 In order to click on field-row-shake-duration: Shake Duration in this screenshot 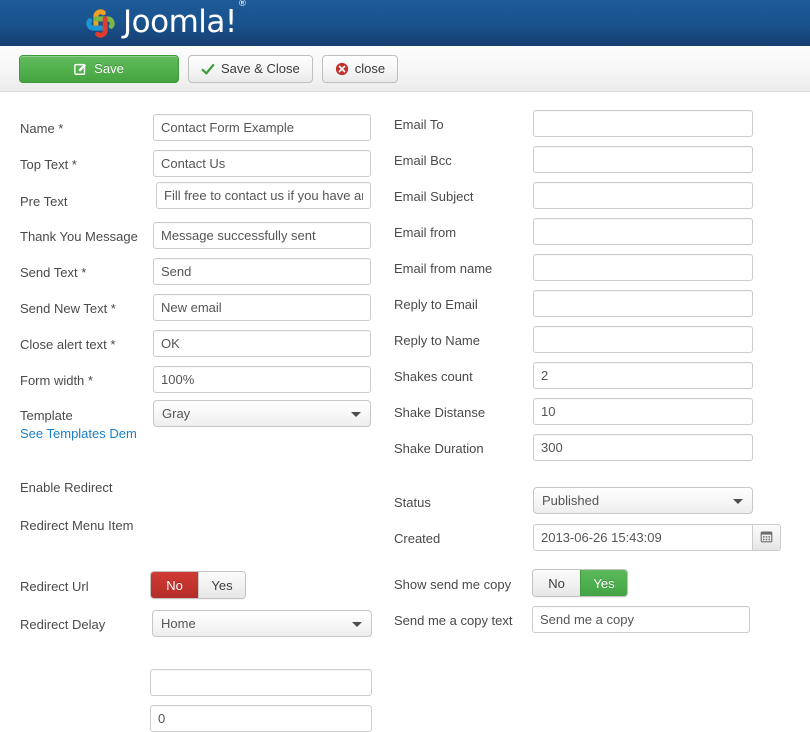, I will do `click(439, 448)`.